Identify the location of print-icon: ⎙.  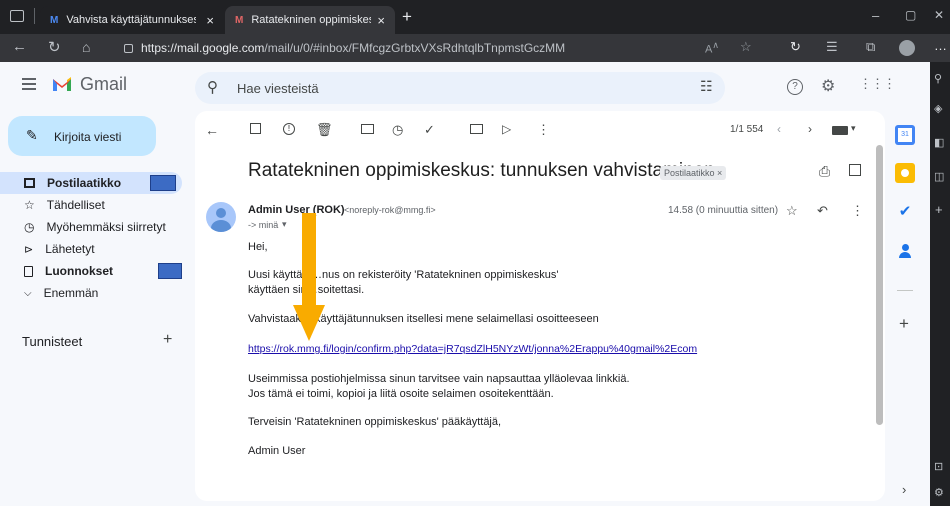
(824, 171).